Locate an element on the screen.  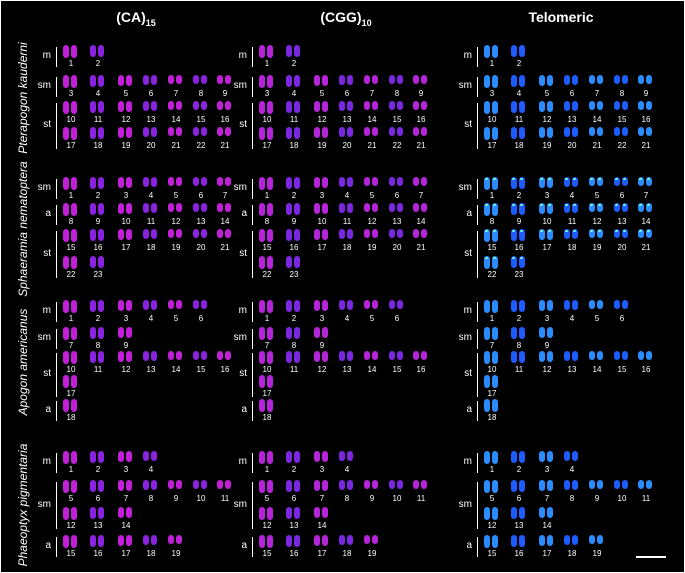
chromosome-number: 9 is located at coordinates (597, 498).